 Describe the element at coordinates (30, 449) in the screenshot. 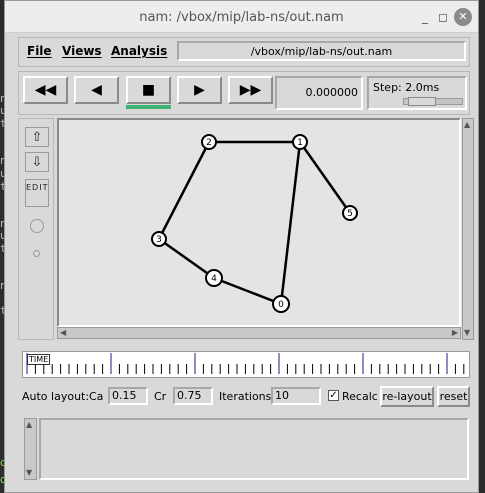

I see `annotation-scrollbar: ▲ ▼` at that location.